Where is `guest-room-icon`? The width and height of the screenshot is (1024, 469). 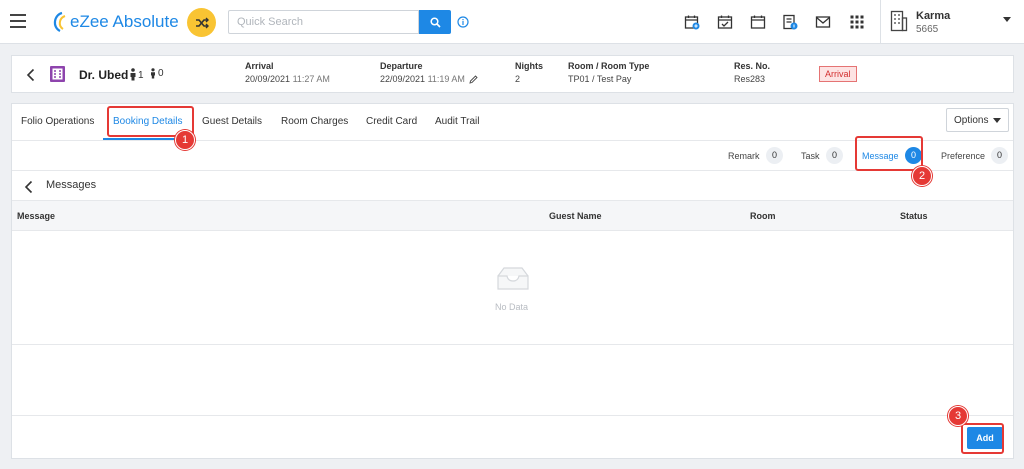 guest-room-icon is located at coordinates (57, 74).